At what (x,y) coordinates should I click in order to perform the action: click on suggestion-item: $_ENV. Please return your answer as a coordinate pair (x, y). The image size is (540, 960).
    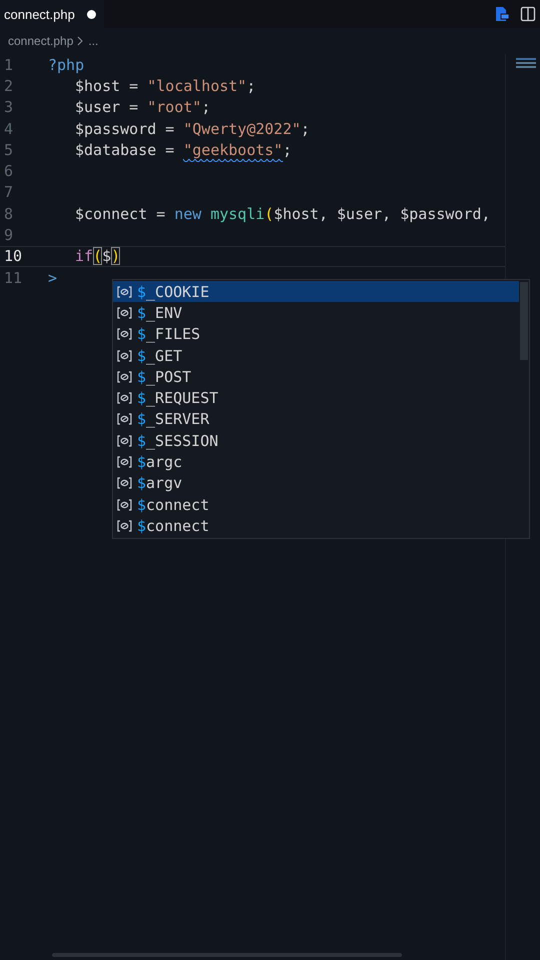
    Looking at the image, I should click on (316, 313).